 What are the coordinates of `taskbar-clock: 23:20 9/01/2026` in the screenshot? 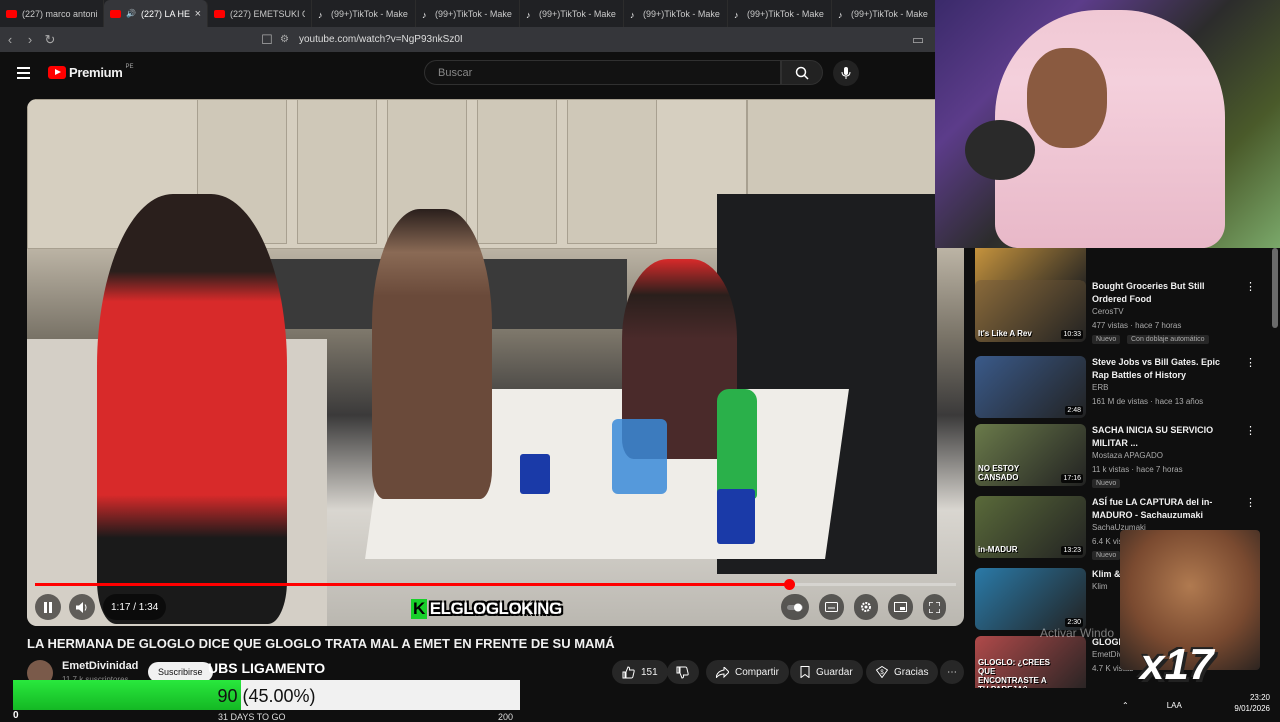 It's located at (1249, 703).